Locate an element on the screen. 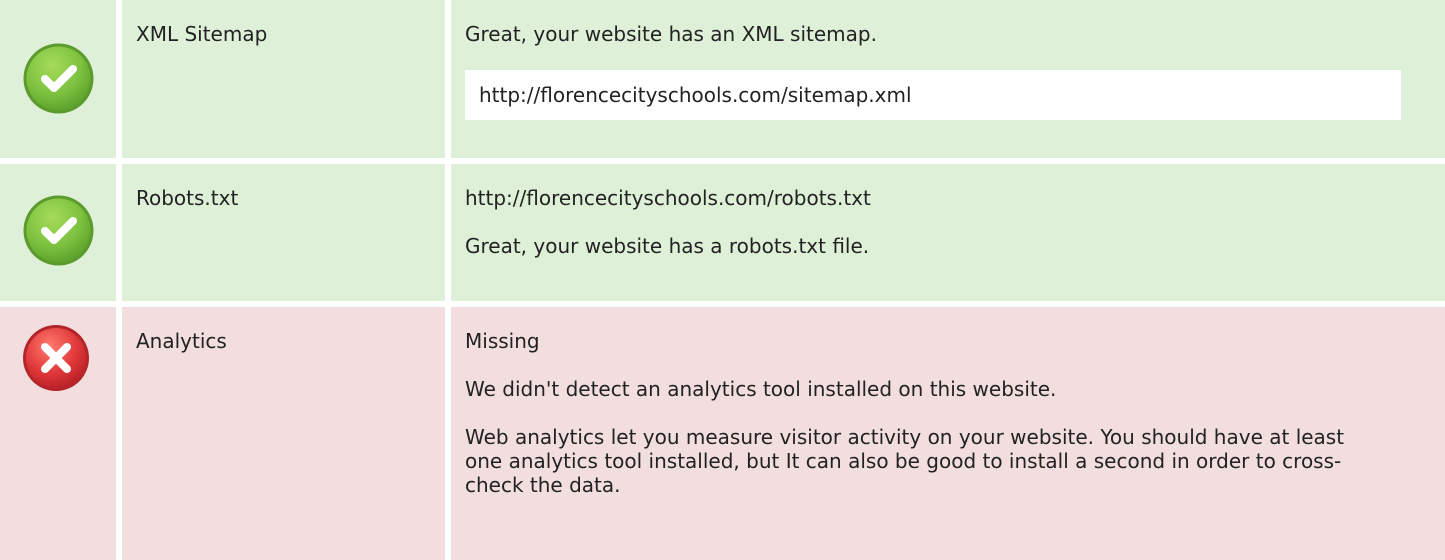 The width and height of the screenshot is (1445, 560). red-cross-icon is located at coordinates (56, 358).